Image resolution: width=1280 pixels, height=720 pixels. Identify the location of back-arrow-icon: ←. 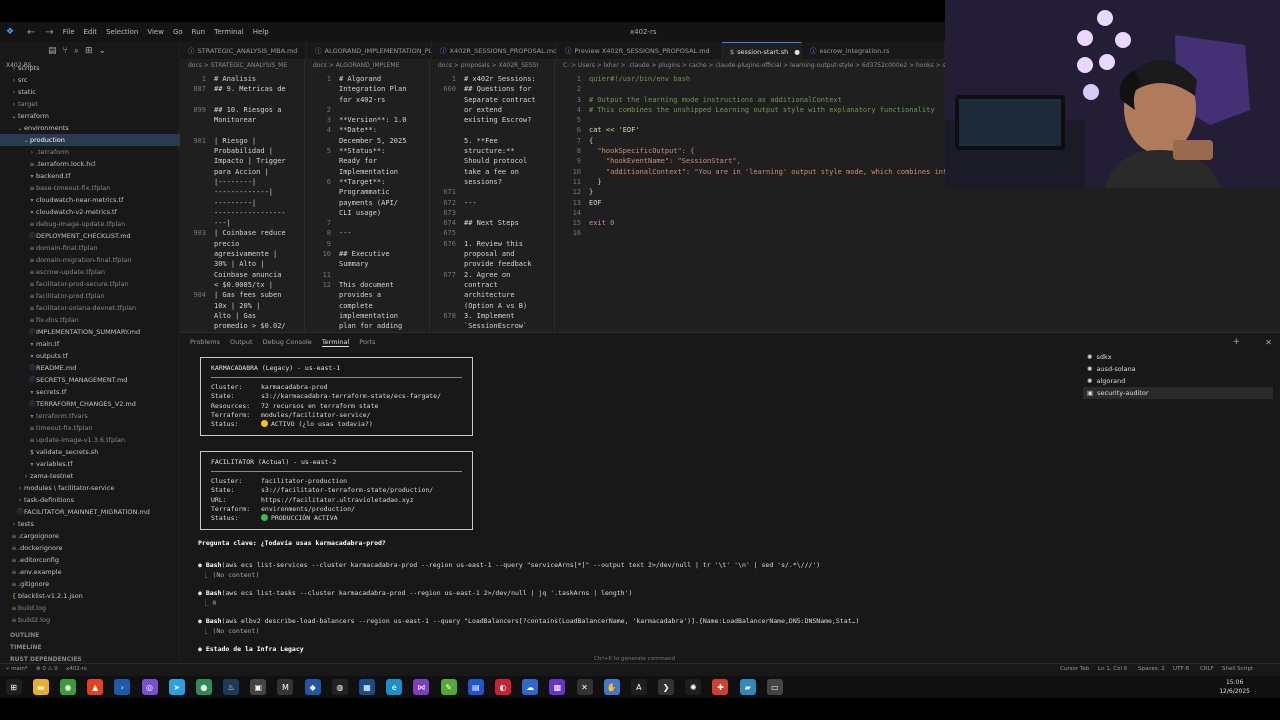
(31, 32).